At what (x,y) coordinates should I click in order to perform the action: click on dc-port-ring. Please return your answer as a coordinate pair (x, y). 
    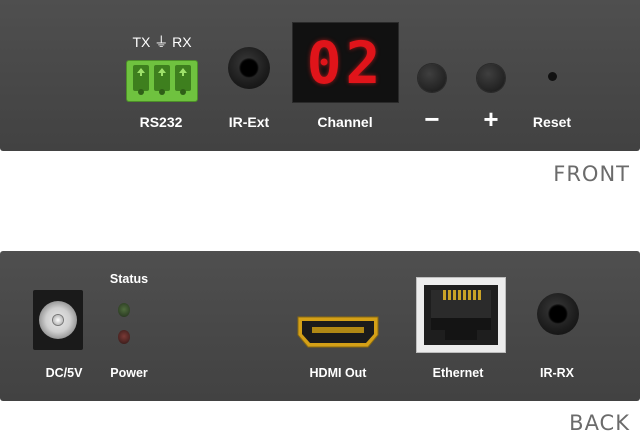
    Looking at the image, I should click on (58, 320).